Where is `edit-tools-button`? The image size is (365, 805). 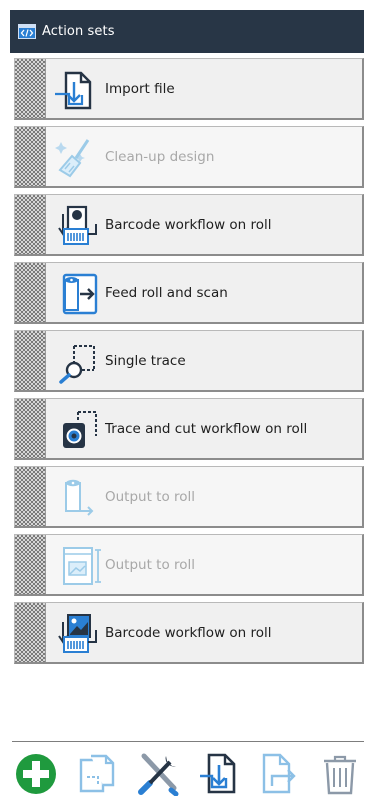
edit-tools-button is located at coordinates (158, 774).